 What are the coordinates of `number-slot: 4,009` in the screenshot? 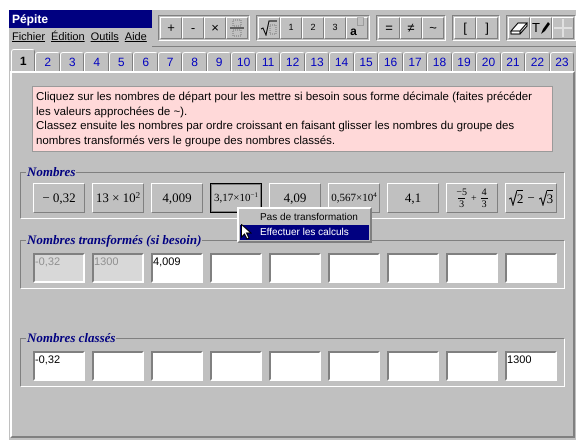 It's located at (177, 268).